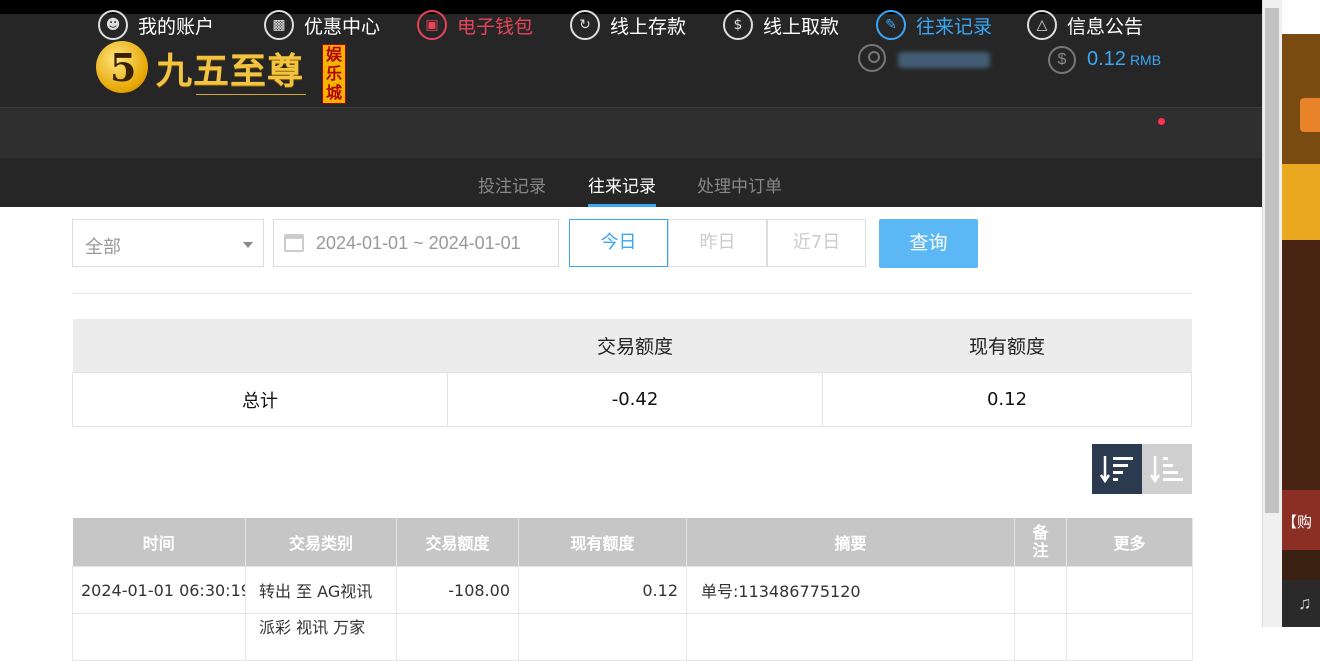 The height and width of the screenshot is (661, 1320). What do you see at coordinates (1301, 202) in the screenshot?
I see `side-banner-gold` at bounding box center [1301, 202].